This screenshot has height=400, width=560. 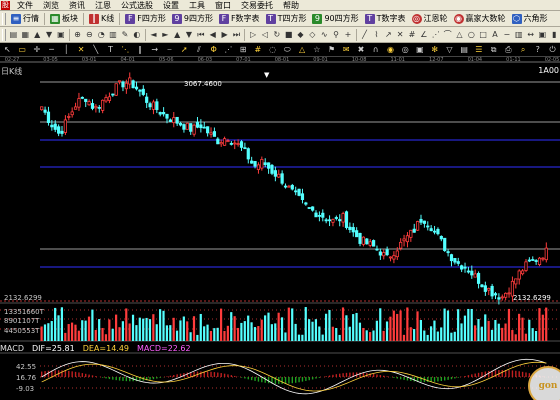 What do you see at coordinates (531, 35) in the screenshot?
I see `wide-icon: ↔` at bounding box center [531, 35].